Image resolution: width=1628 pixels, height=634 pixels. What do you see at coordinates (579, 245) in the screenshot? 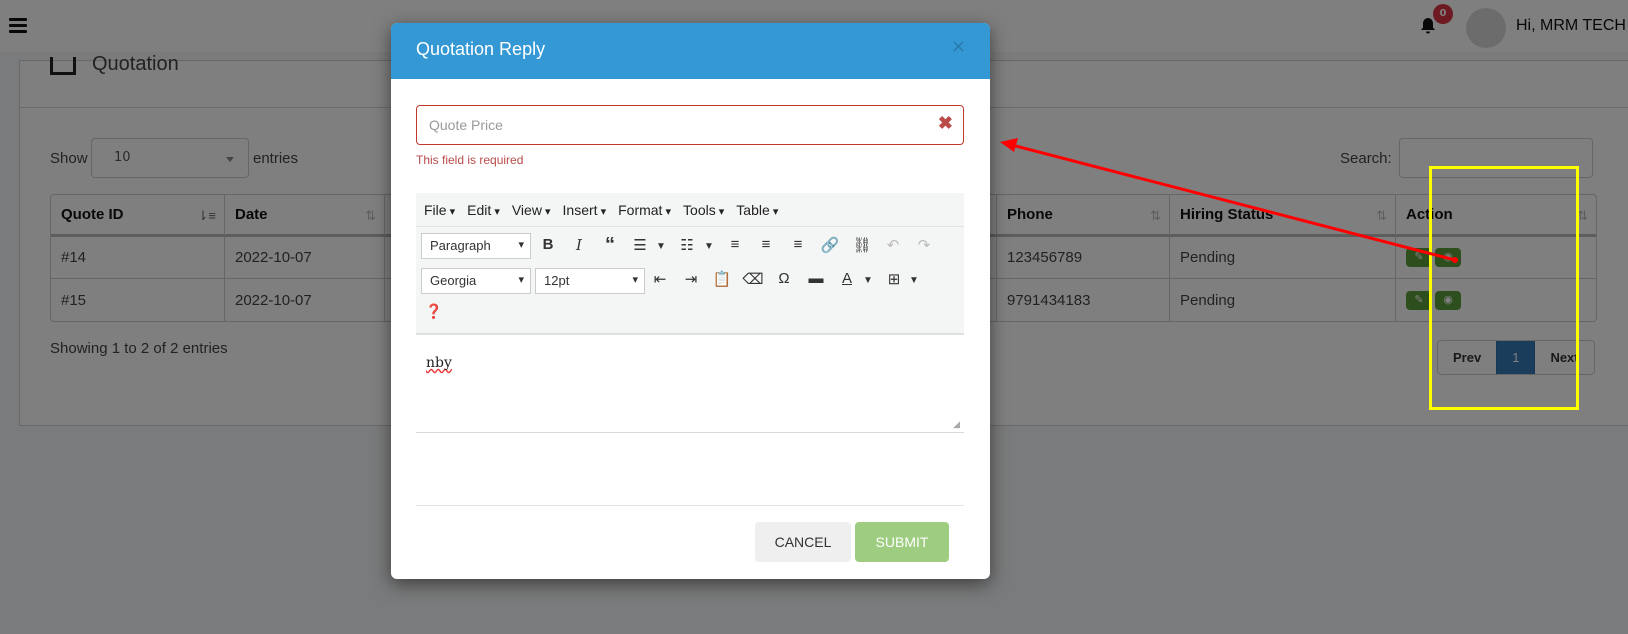
I see `italic-icon: I` at bounding box center [579, 245].